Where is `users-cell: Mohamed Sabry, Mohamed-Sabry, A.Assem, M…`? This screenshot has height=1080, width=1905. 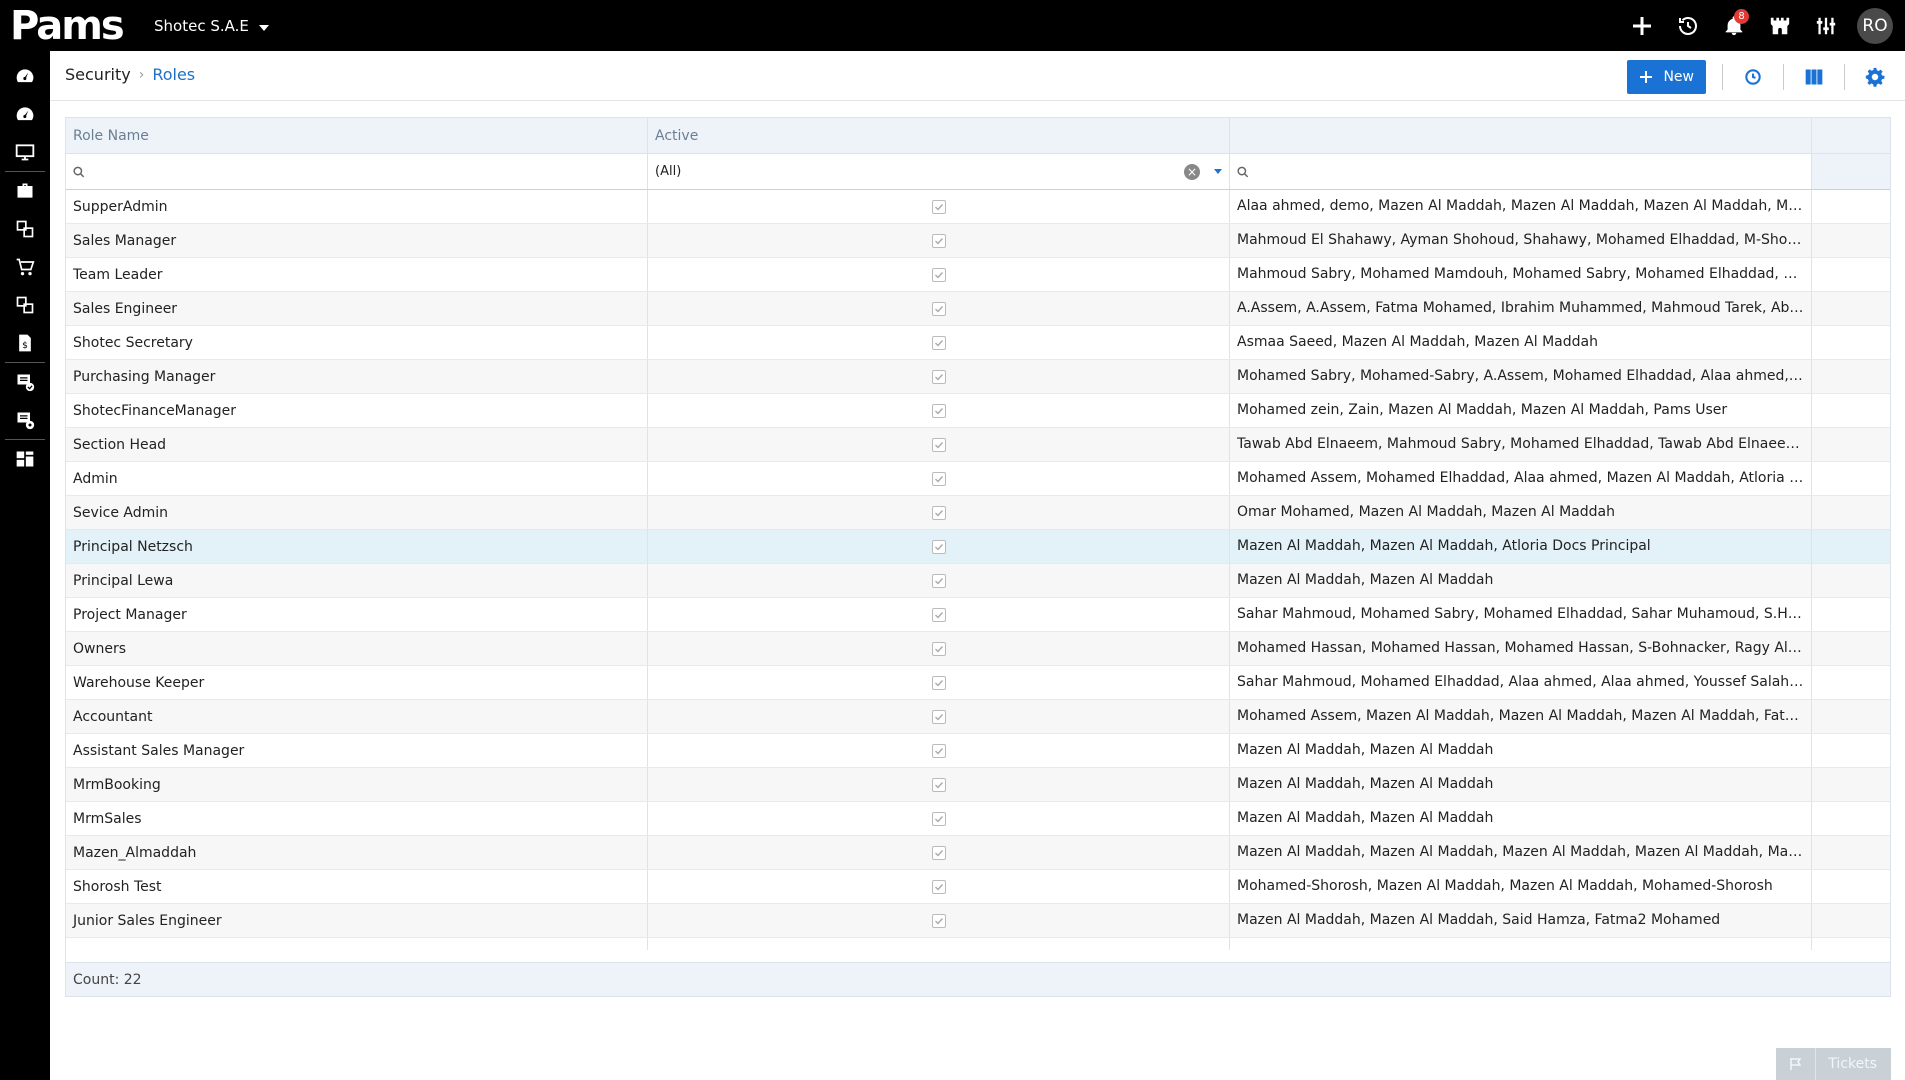 users-cell: Mohamed Sabry, Mohamed-Sabry, A.Assem, M… is located at coordinates (1521, 376).